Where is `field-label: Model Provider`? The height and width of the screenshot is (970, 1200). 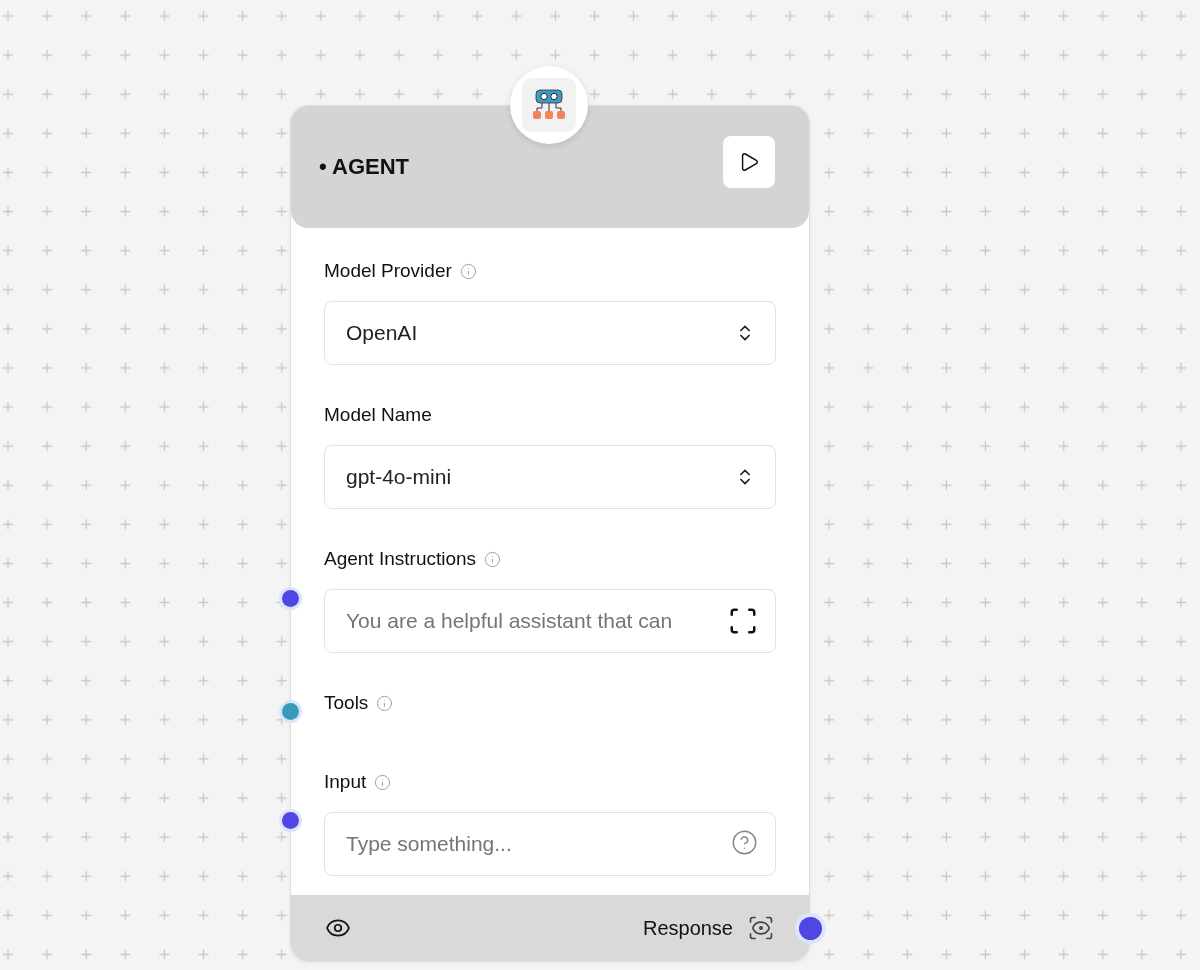
field-label: Model Provider is located at coordinates (388, 271).